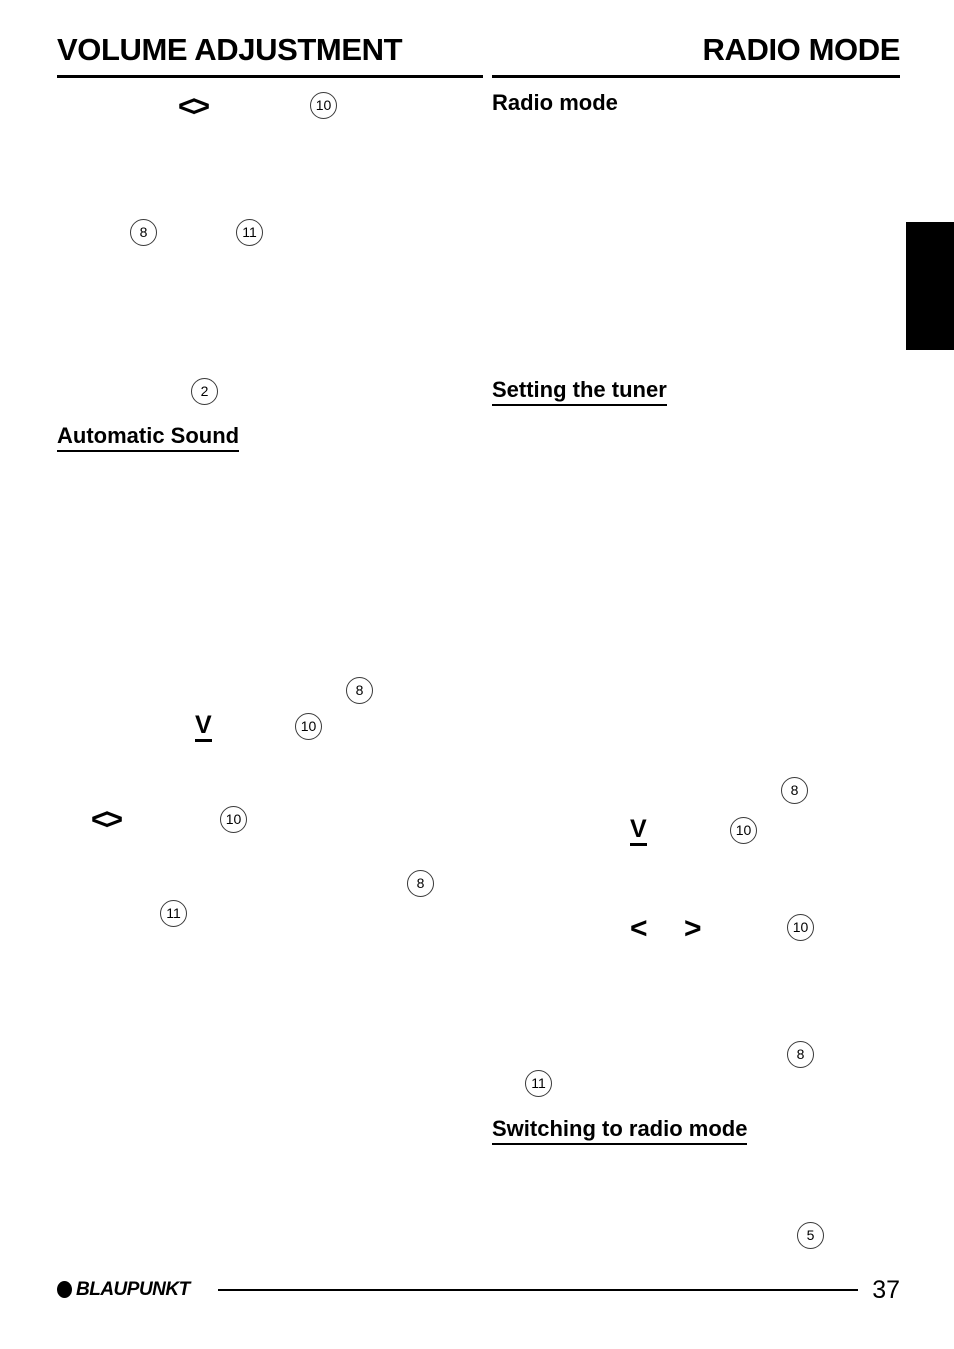 The height and width of the screenshot is (1349, 954). Describe the element at coordinates (639, 928) in the screenshot. I see `chevron-left-icon: <` at that location.